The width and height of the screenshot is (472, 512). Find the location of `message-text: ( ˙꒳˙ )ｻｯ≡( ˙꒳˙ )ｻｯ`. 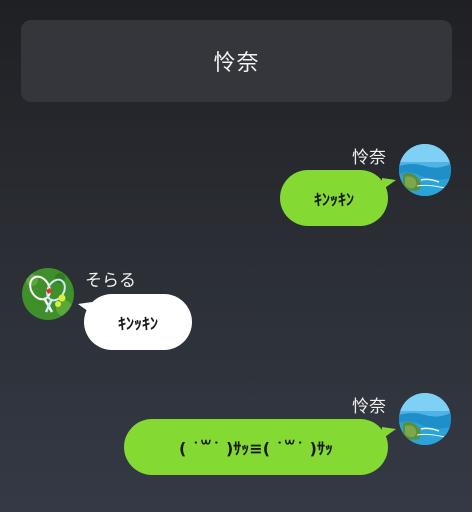

message-text: ( ˙꒳˙ )ｻｯ≡( ˙꒳˙ )ｻｯ is located at coordinates (256, 448).